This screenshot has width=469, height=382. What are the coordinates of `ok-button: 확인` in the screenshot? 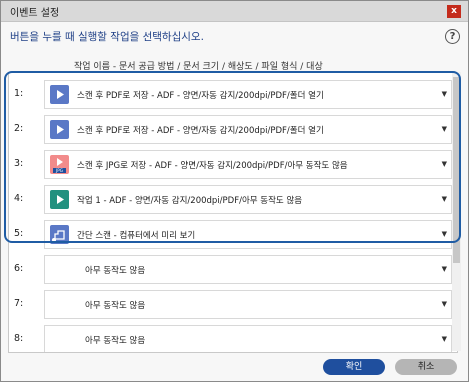 It's located at (354, 367).